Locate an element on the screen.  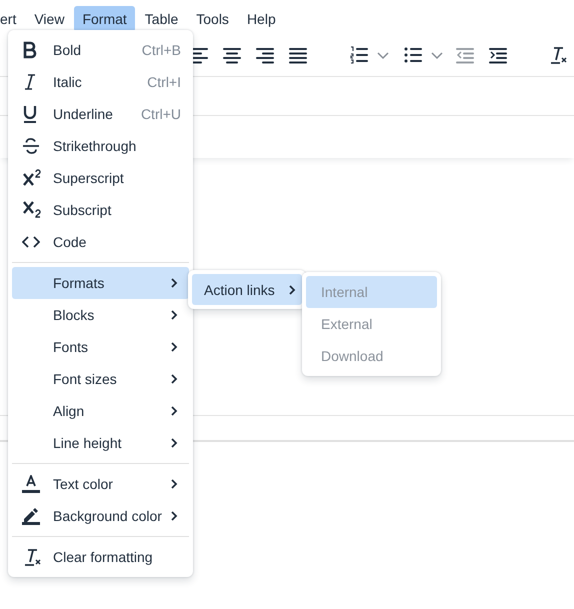
superscript-icon is located at coordinates (32, 178).